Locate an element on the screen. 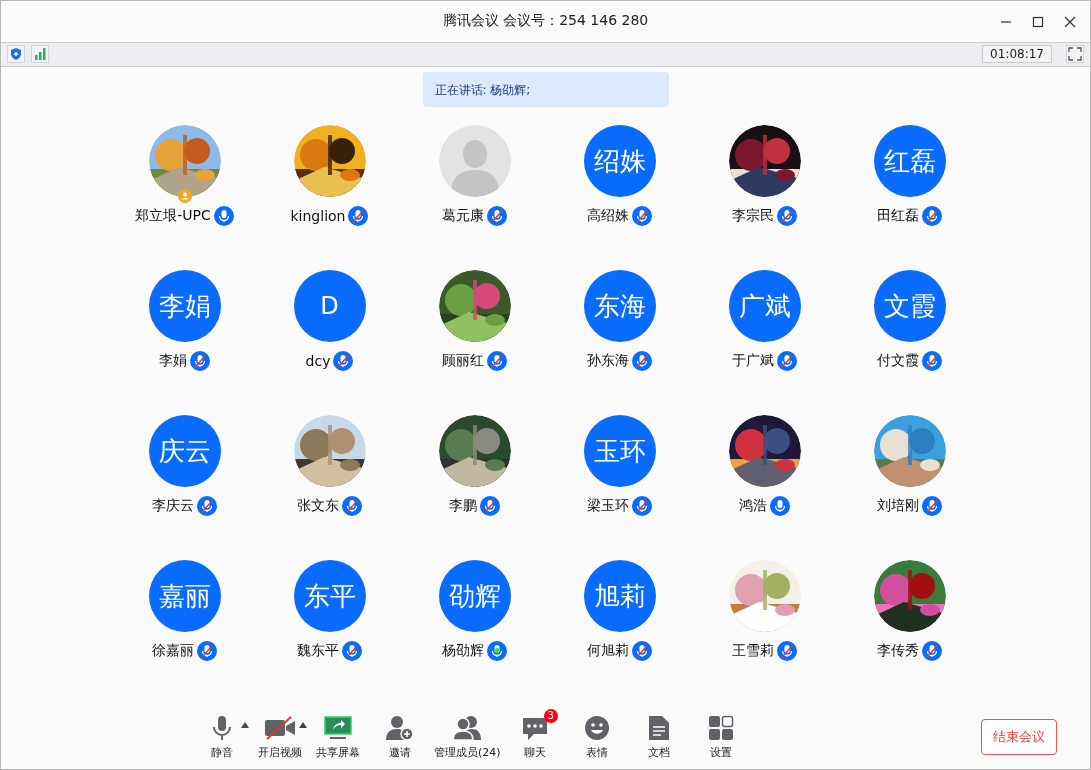  participant-name: 杨劭辉 is located at coordinates (463, 651).